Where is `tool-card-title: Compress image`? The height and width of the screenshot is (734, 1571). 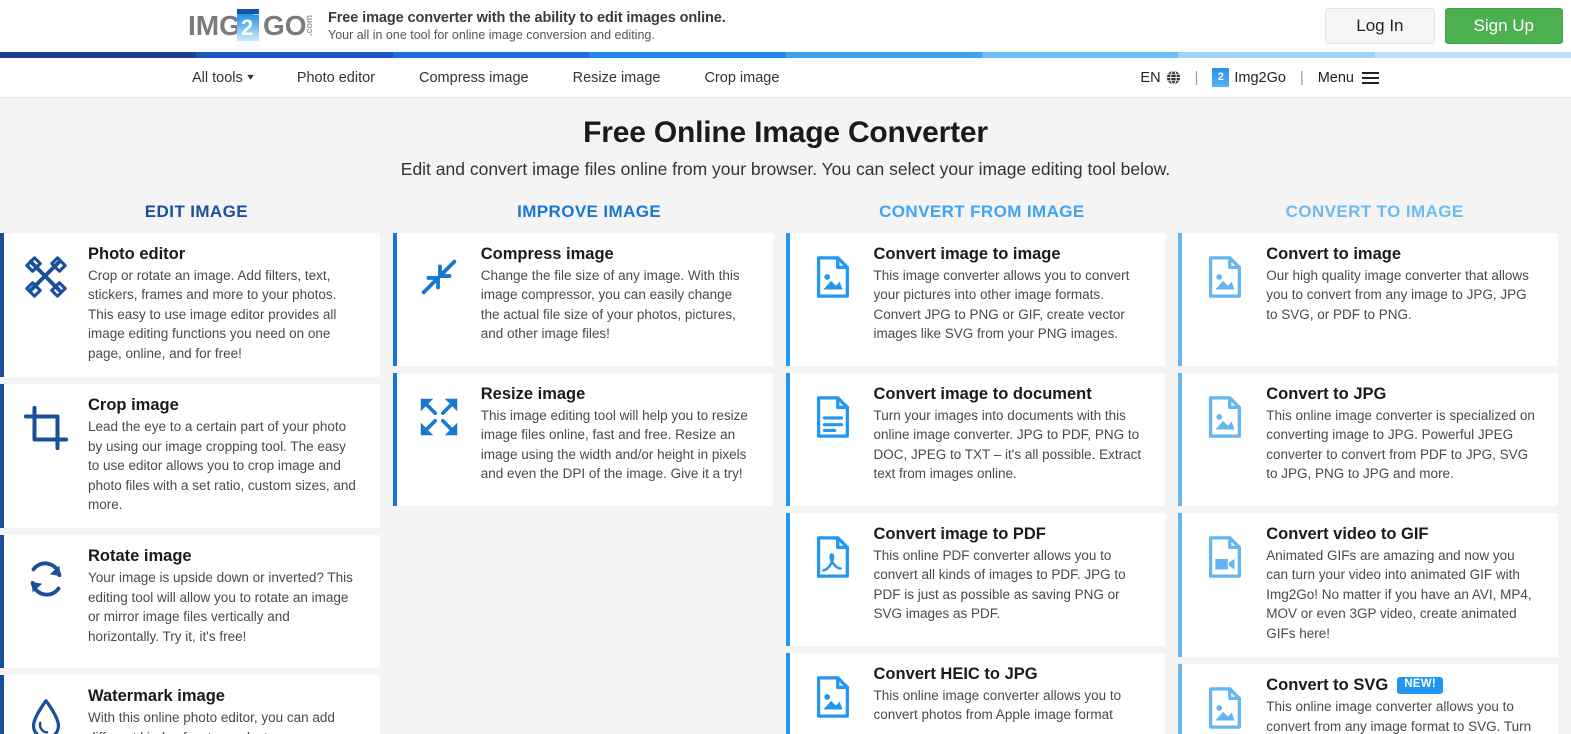 tool-card-title: Compress image is located at coordinates (617, 254).